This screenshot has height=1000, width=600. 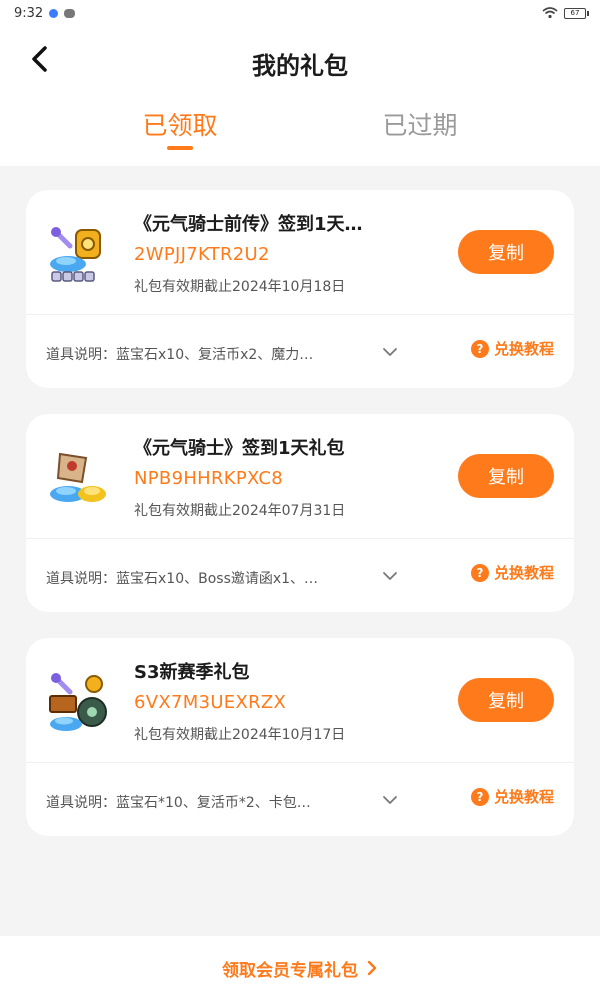 What do you see at coordinates (240, 287) in the screenshot?
I see `gift-expiry: 礼包有效期截止2024年10月18日` at bounding box center [240, 287].